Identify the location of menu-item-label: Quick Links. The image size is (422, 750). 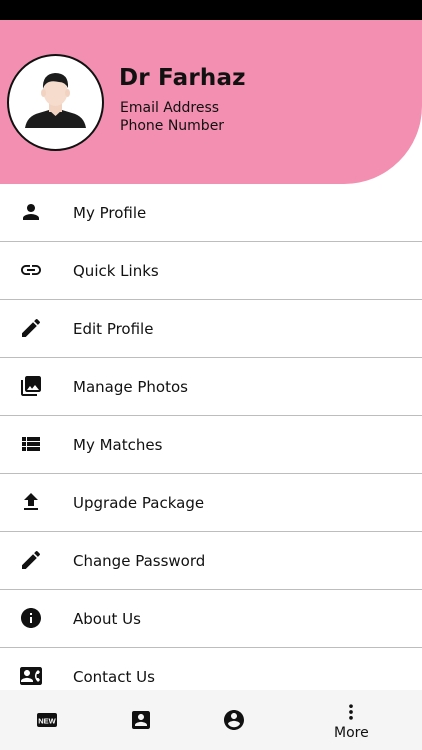
(116, 271).